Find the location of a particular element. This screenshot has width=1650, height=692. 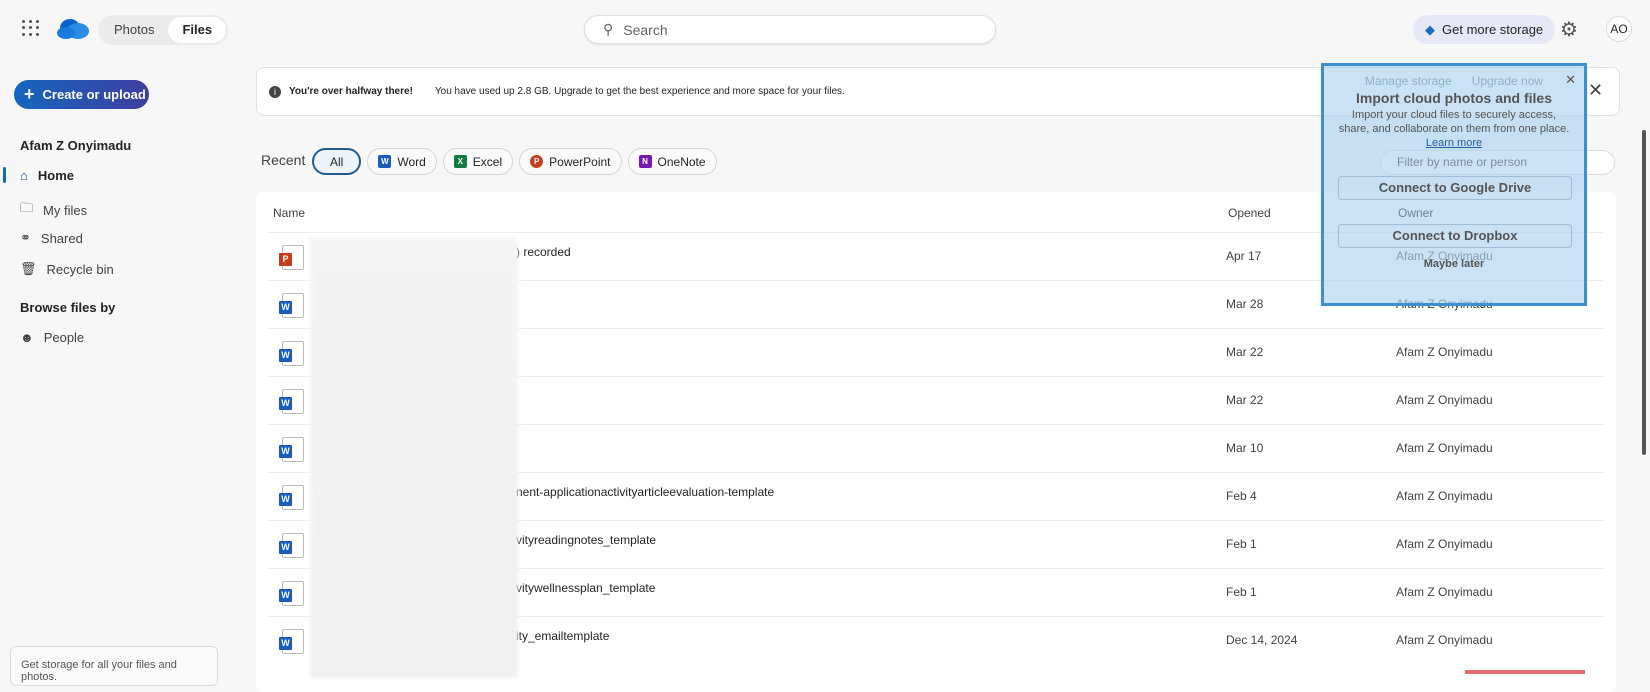

create-upload-button: + Create or upload is located at coordinates (81, 94).